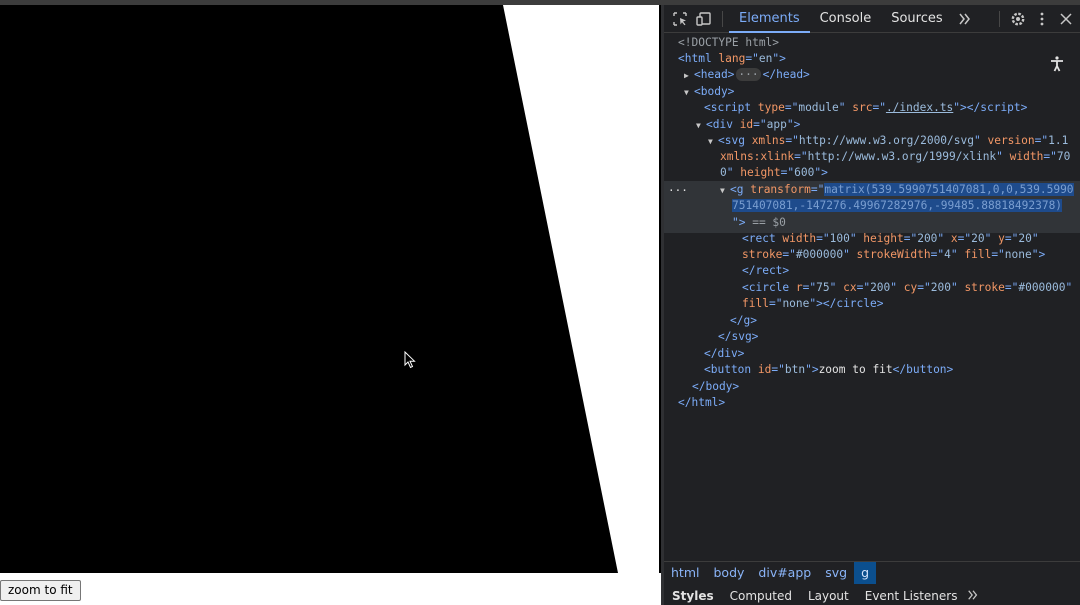  What do you see at coordinates (685, 573) in the screenshot?
I see `breadcrumb-html: html` at bounding box center [685, 573].